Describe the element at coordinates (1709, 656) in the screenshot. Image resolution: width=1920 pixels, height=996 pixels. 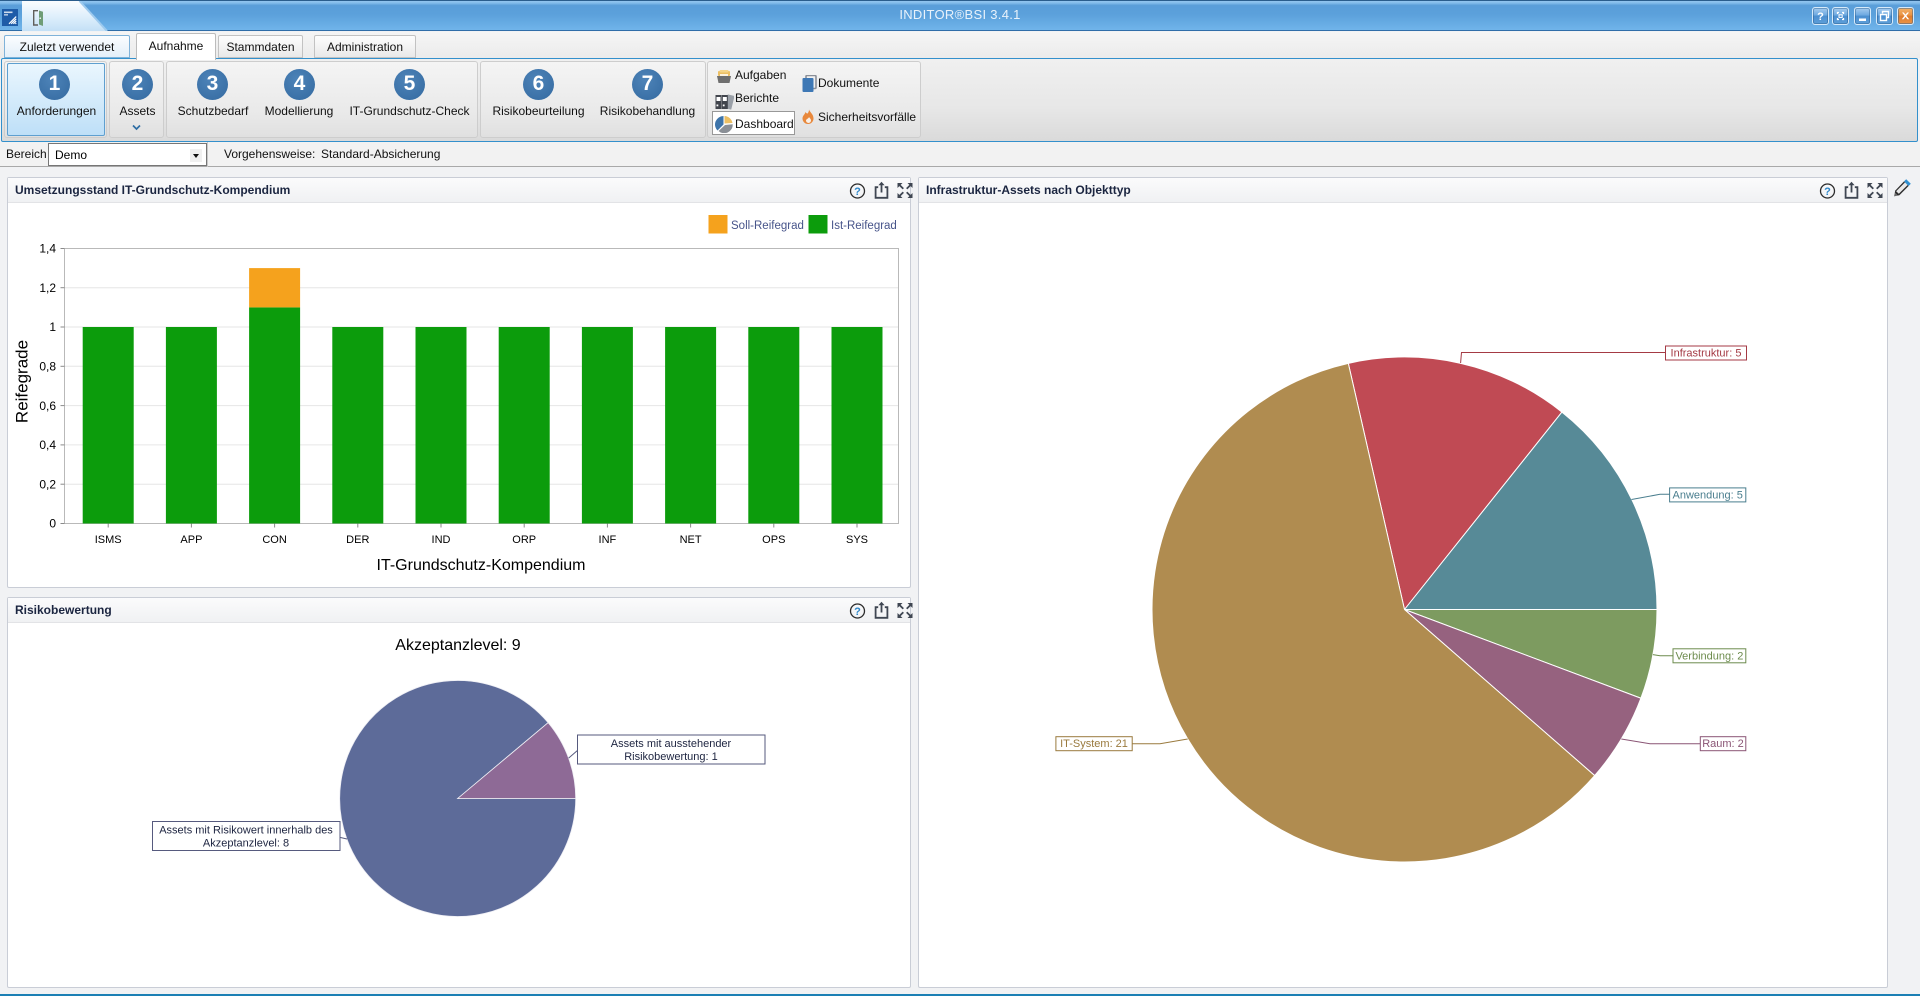
I see `svg-text: Verbindung: 2` at that location.